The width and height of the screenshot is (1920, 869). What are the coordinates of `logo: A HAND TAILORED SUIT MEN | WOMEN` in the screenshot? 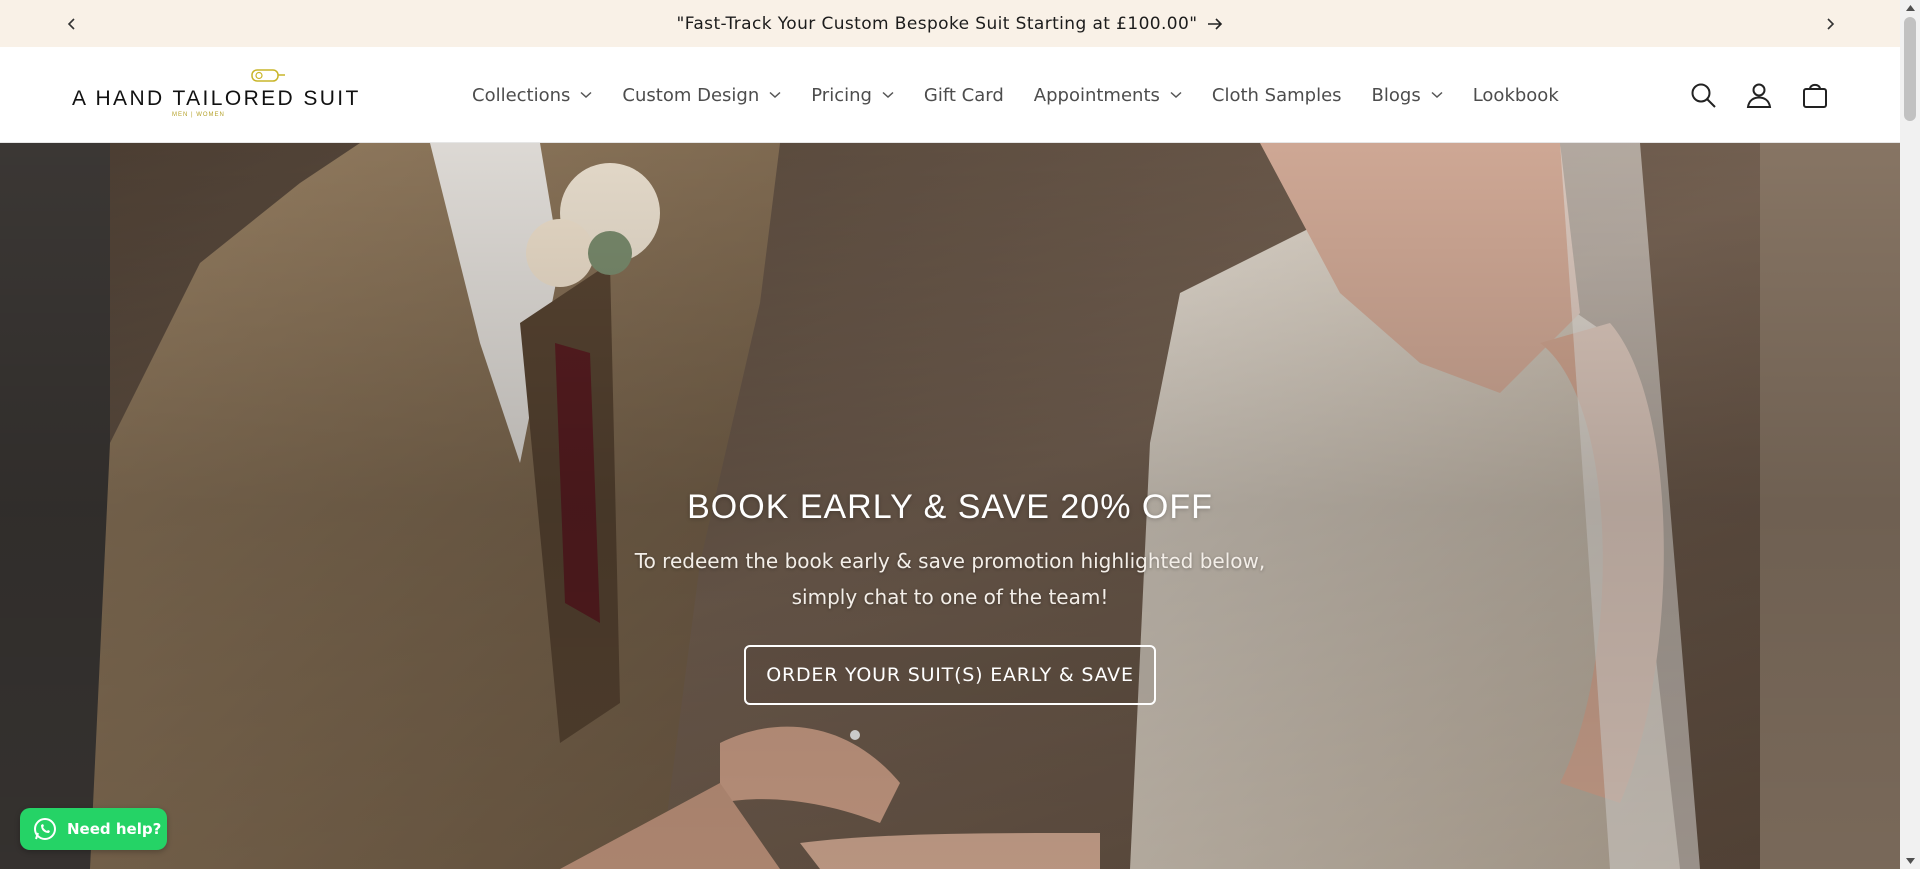 It's located at (215, 95).